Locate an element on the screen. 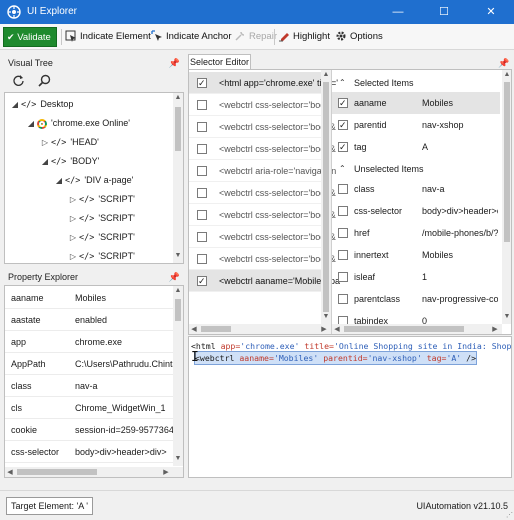 The image size is (514, 520). attribute-row: innertext Mobiles is located at coordinates (416, 255).